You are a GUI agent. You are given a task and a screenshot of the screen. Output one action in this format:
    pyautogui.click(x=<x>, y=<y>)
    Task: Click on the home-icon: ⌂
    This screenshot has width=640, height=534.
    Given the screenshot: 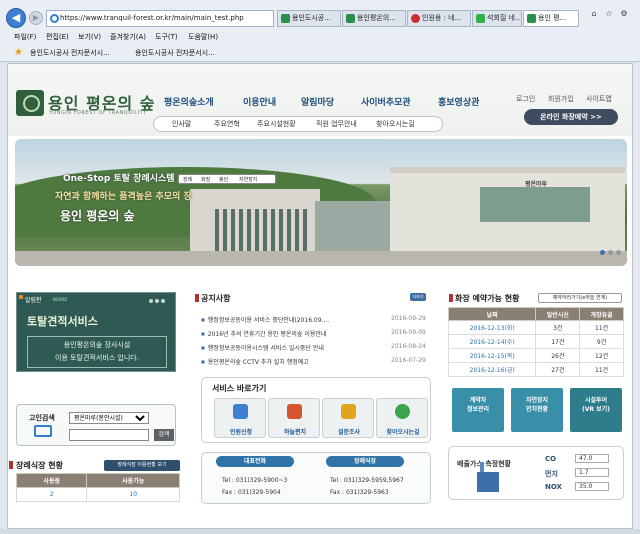 What is the action you would take?
    pyautogui.click(x=594, y=14)
    